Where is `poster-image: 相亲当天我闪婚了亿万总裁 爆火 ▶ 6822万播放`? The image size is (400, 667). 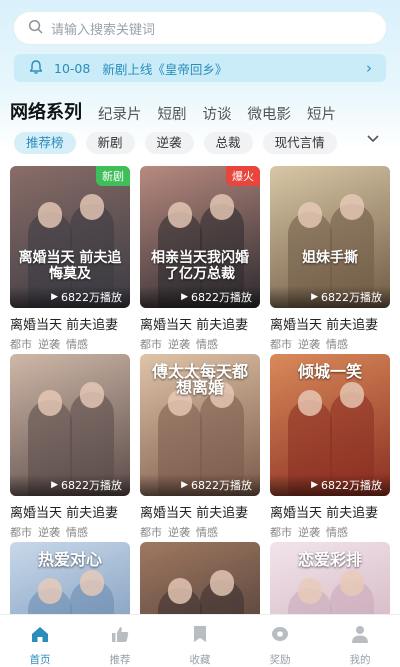
poster-image: 相亲当天我闪婚了亿万总裁 爆火 ▶ 6822万播放 is located at coordinates (200, 237).